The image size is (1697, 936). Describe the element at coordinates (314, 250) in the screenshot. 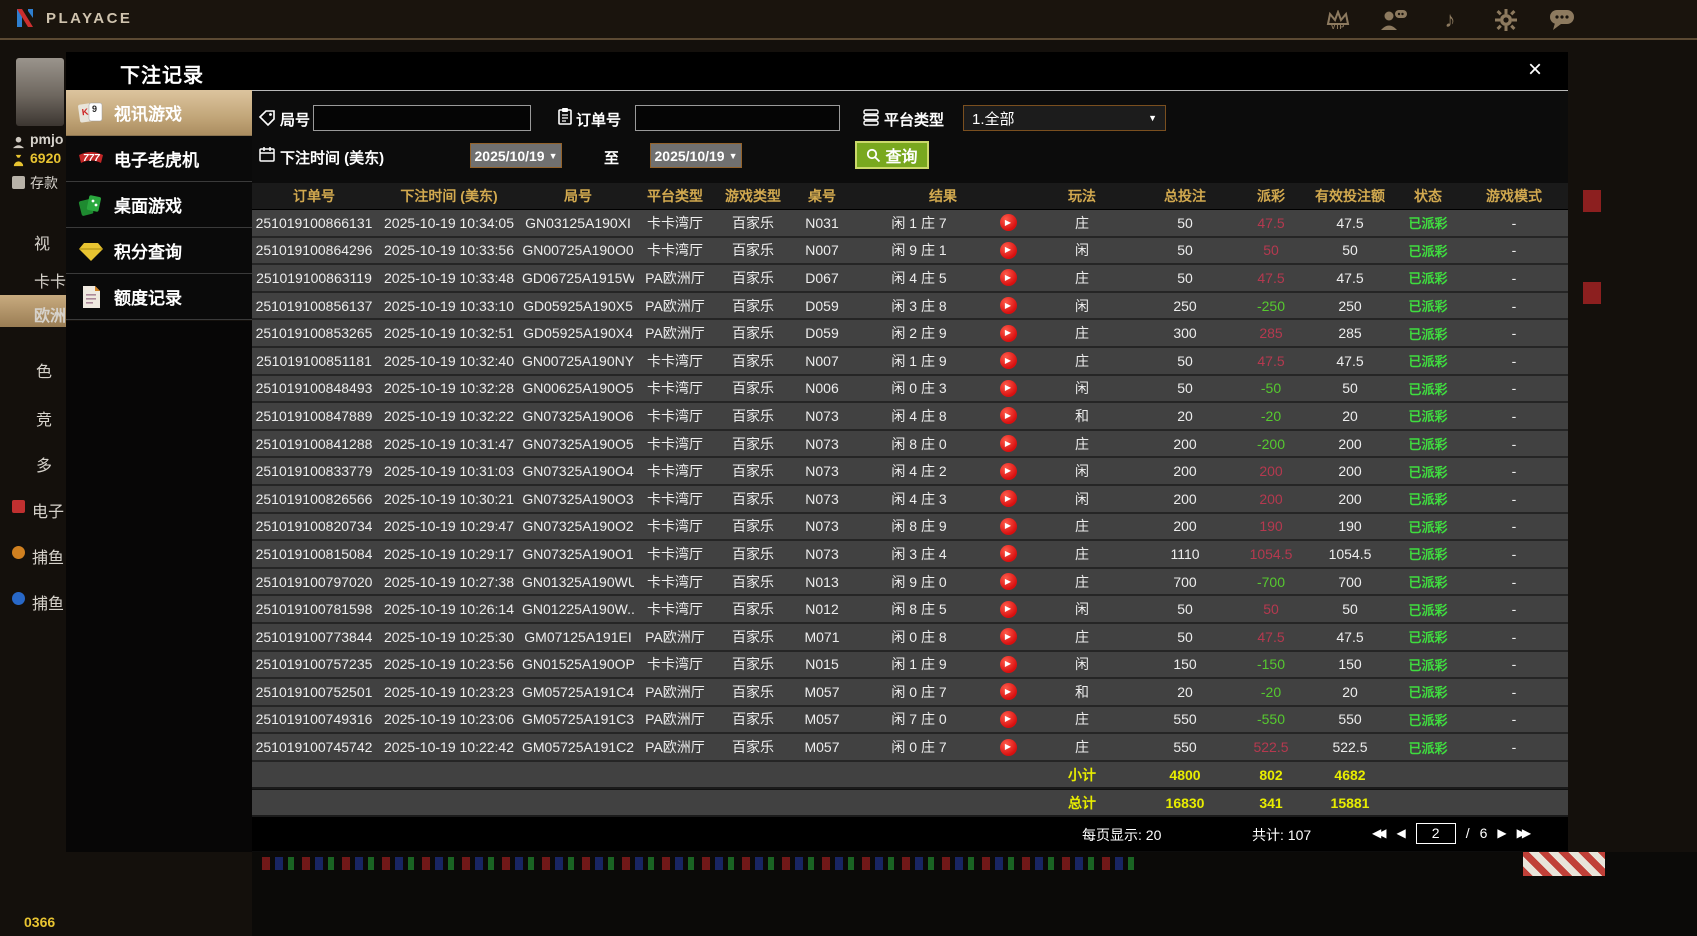

I see `cell-order-number: 251019100864296` at that location.